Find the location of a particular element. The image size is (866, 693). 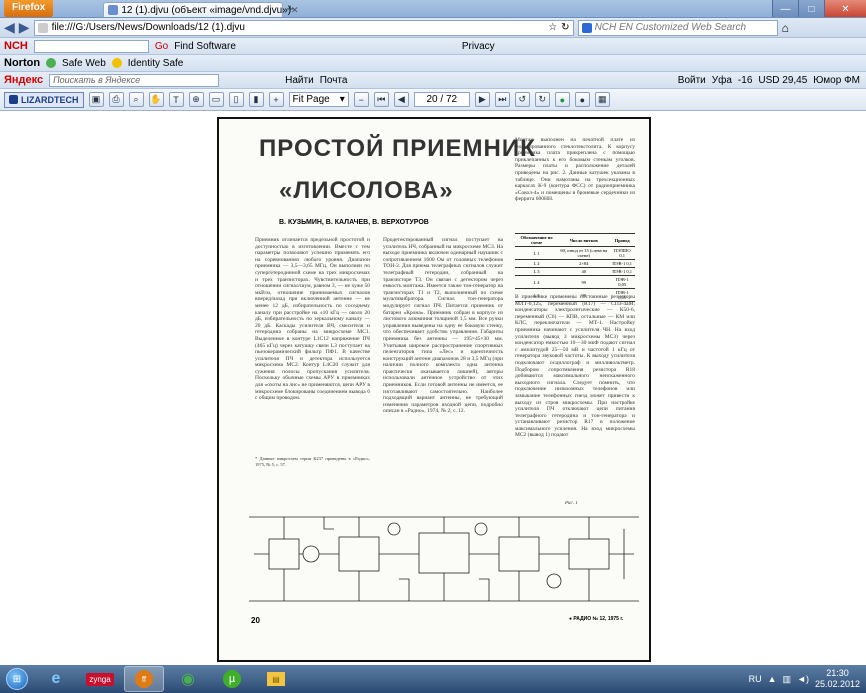

yandex-mail: Почта is located at coordinates (334, 80).